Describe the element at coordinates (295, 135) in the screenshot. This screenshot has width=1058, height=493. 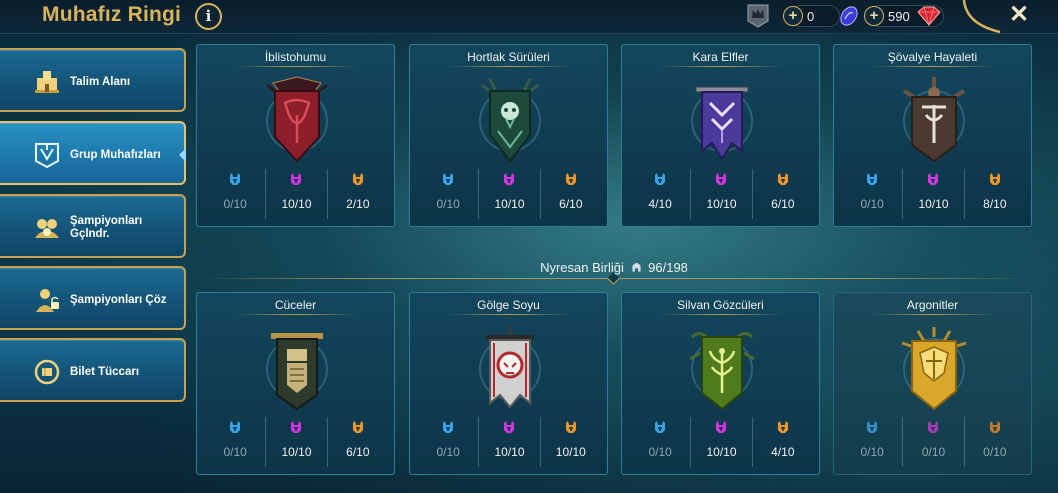
I see `faction-card-demonspawn: İblistohumu 0/10 10/10 2/10` at that location.